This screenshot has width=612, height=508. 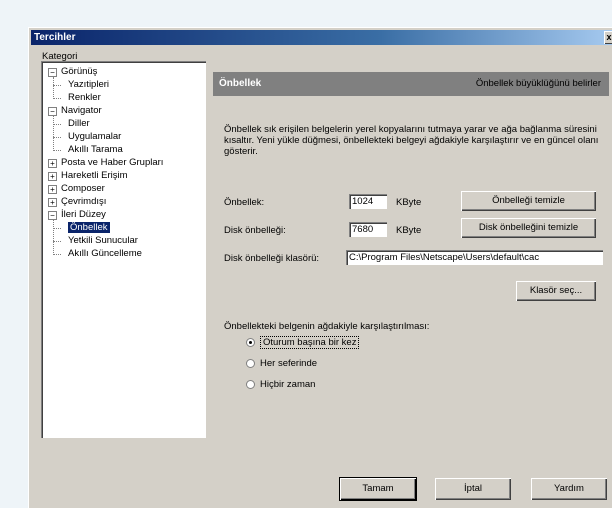 I want to click on tree-item: Çevrimdışı, so click(x=83, y=202).